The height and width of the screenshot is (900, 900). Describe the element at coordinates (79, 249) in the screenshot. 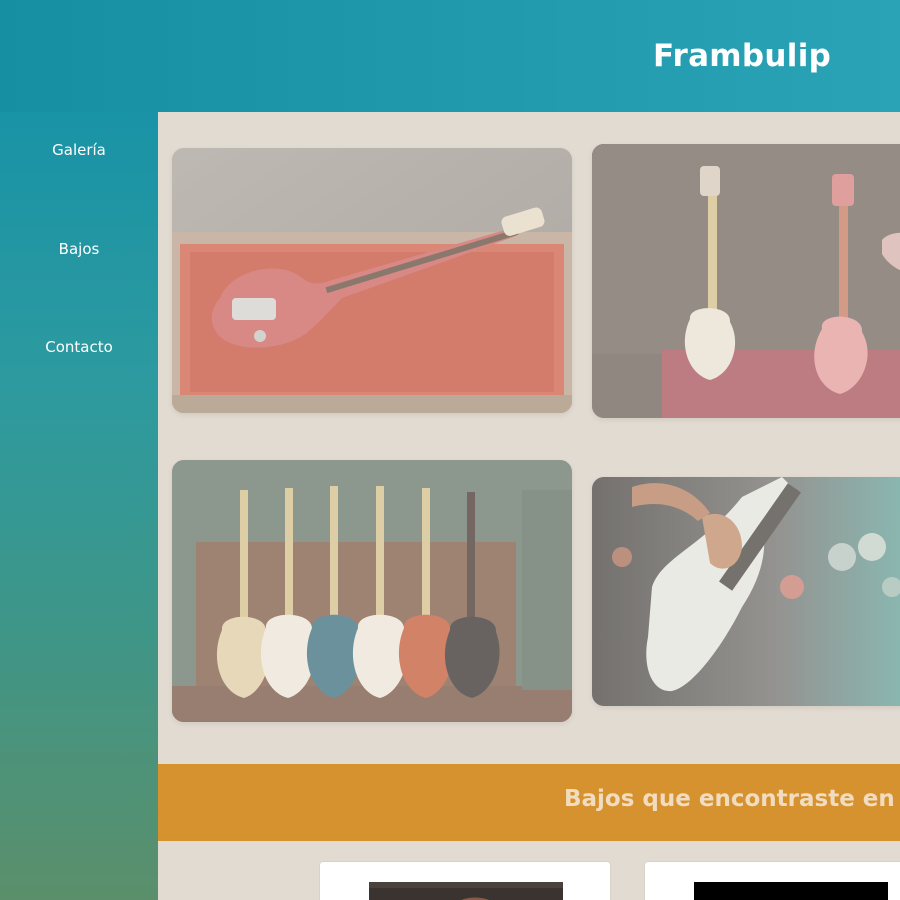

I see `sidebar-item-bajos: Bajos` at that location.